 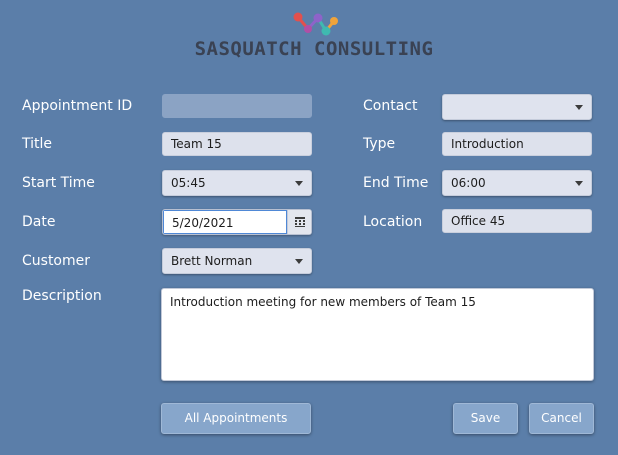 What do you see at coordinates (77, 106) in the screenshot?
I see `appointment-id-label: Appointment ID` at bounding box center [77, 106].